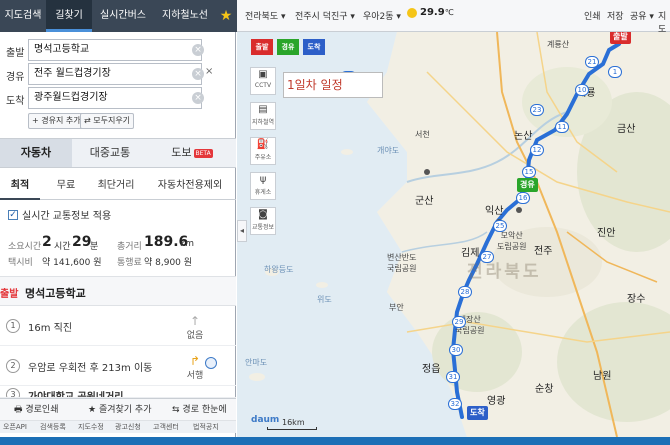  What do you see at coordinates (620, 38) in the screenshot?
I see `start-marker: 출발` at bounding box center [620, 38].